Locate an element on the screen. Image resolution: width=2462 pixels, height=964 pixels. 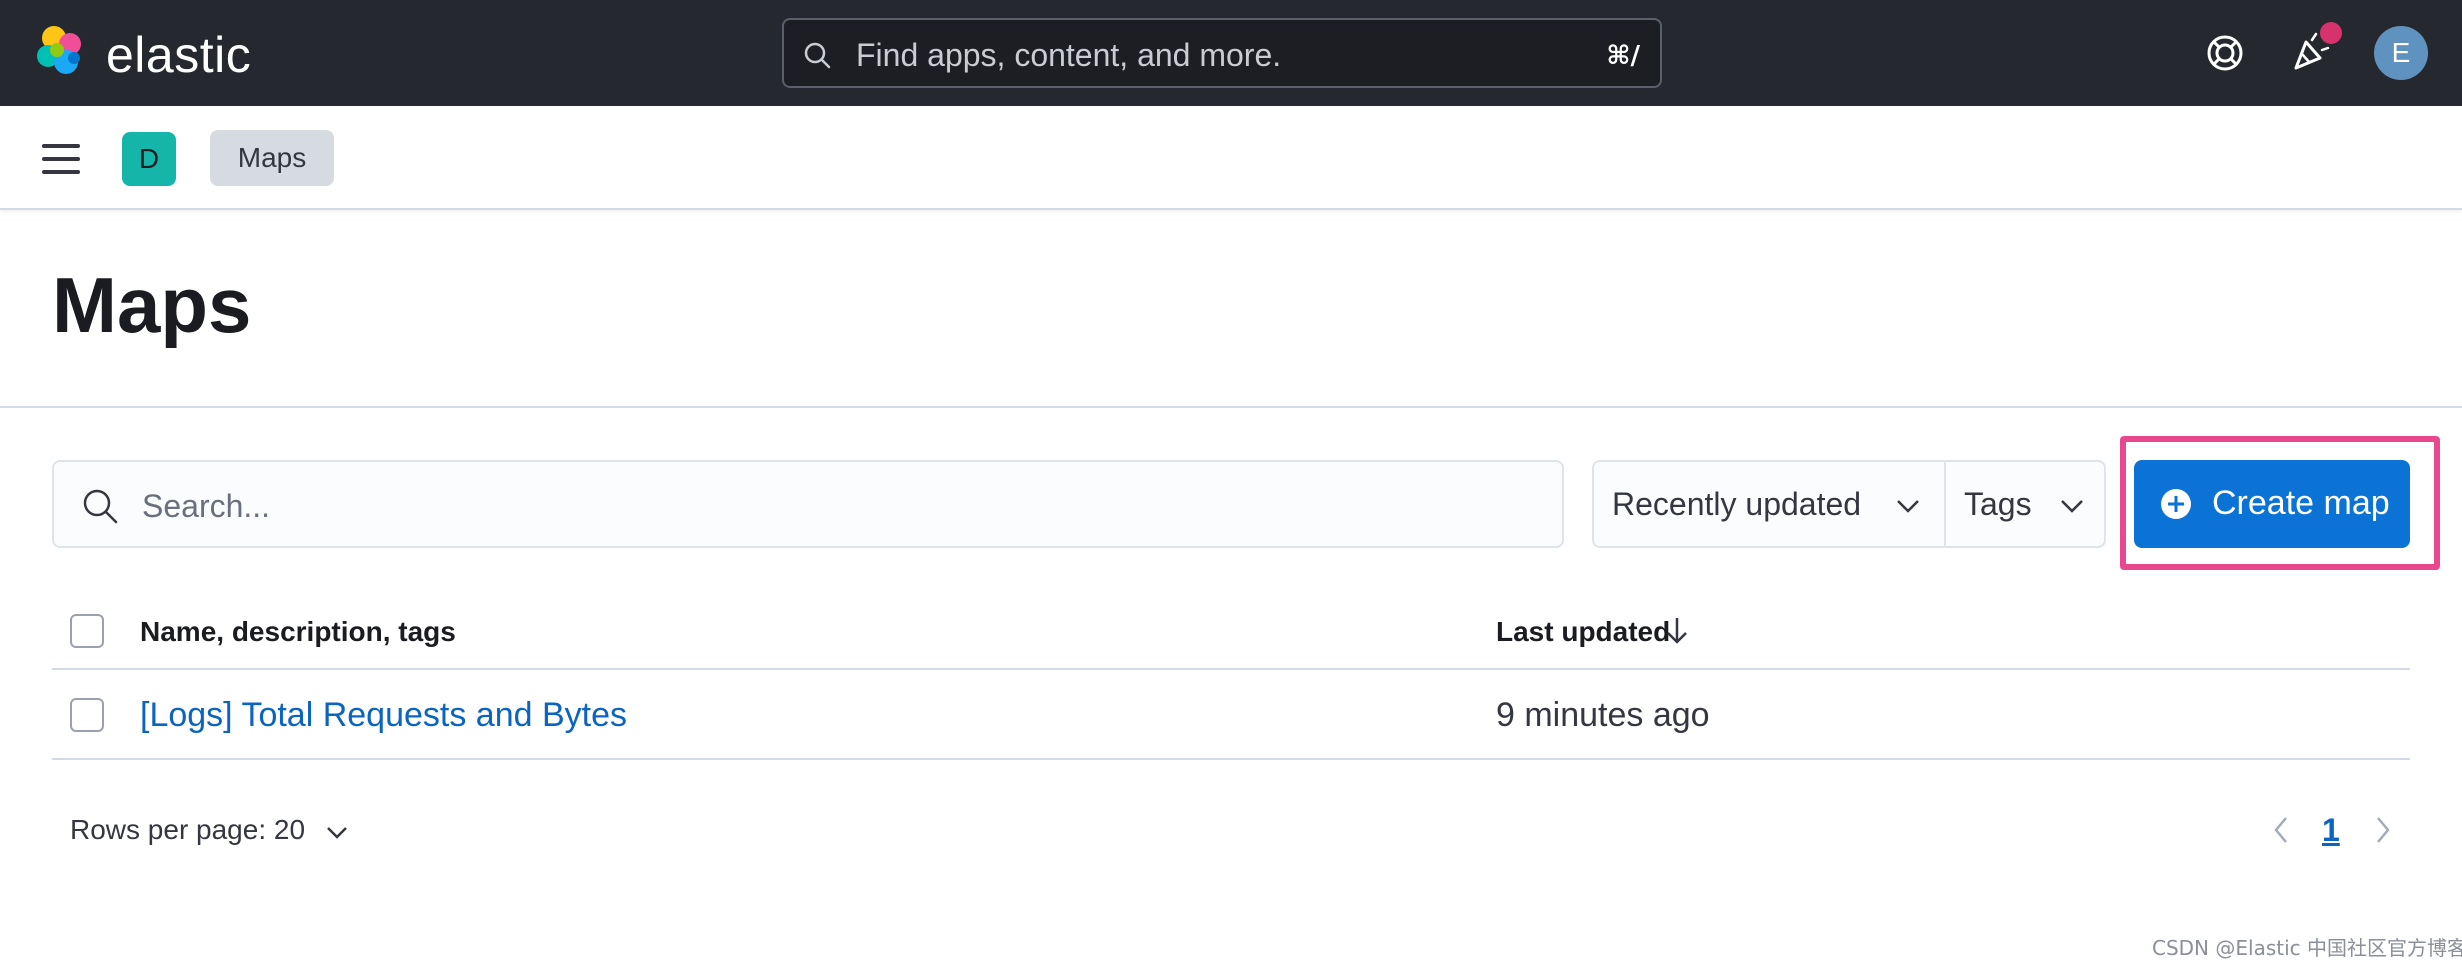
global-search-input: Find apps, content, and more. ⌘/ is located at coordinates (1222, 53).